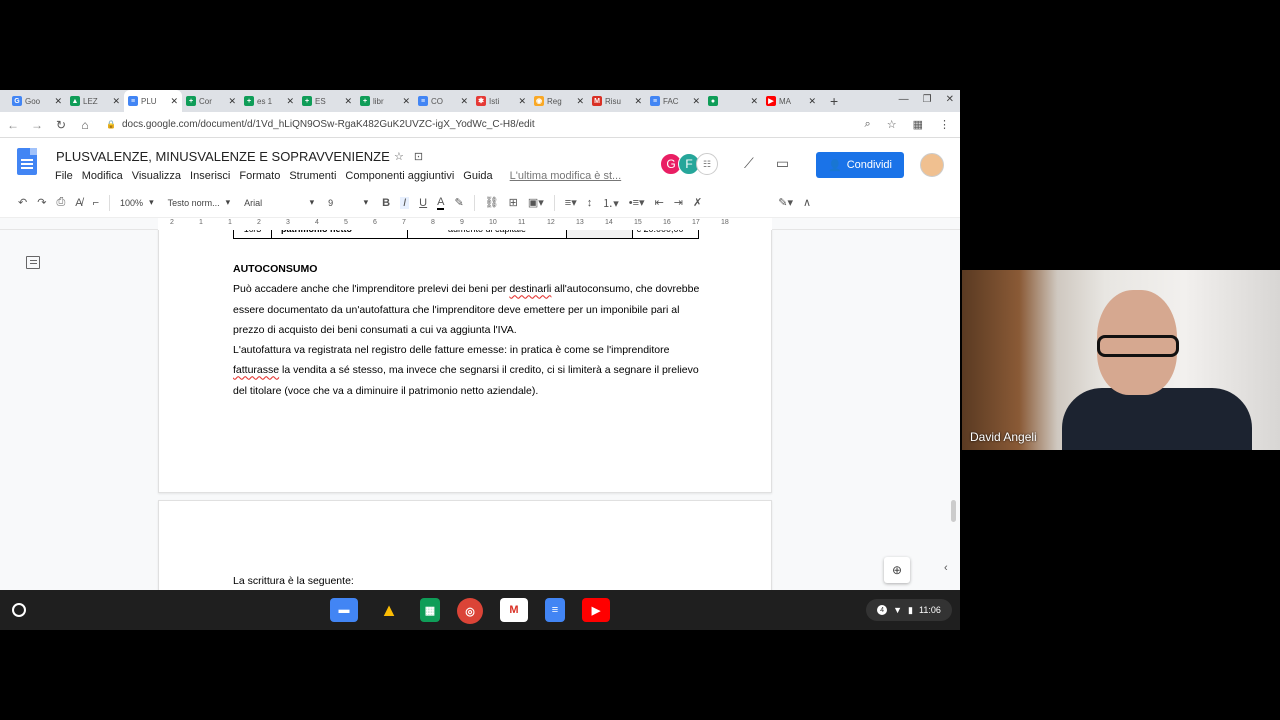 The height and width of the screenshot is (720, 1280). What do you see at coordinates (85, 125) in the screenshot?
I see `home-icon: ⌂` at bounding box center [85, 125].